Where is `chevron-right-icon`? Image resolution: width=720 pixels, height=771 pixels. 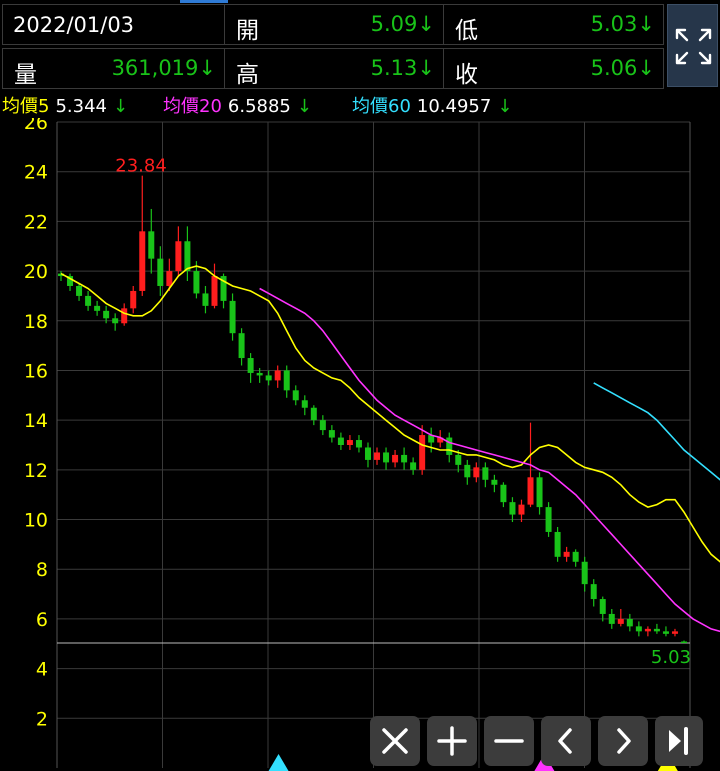 chevron-right-icon is located at coordinates (624, 741).